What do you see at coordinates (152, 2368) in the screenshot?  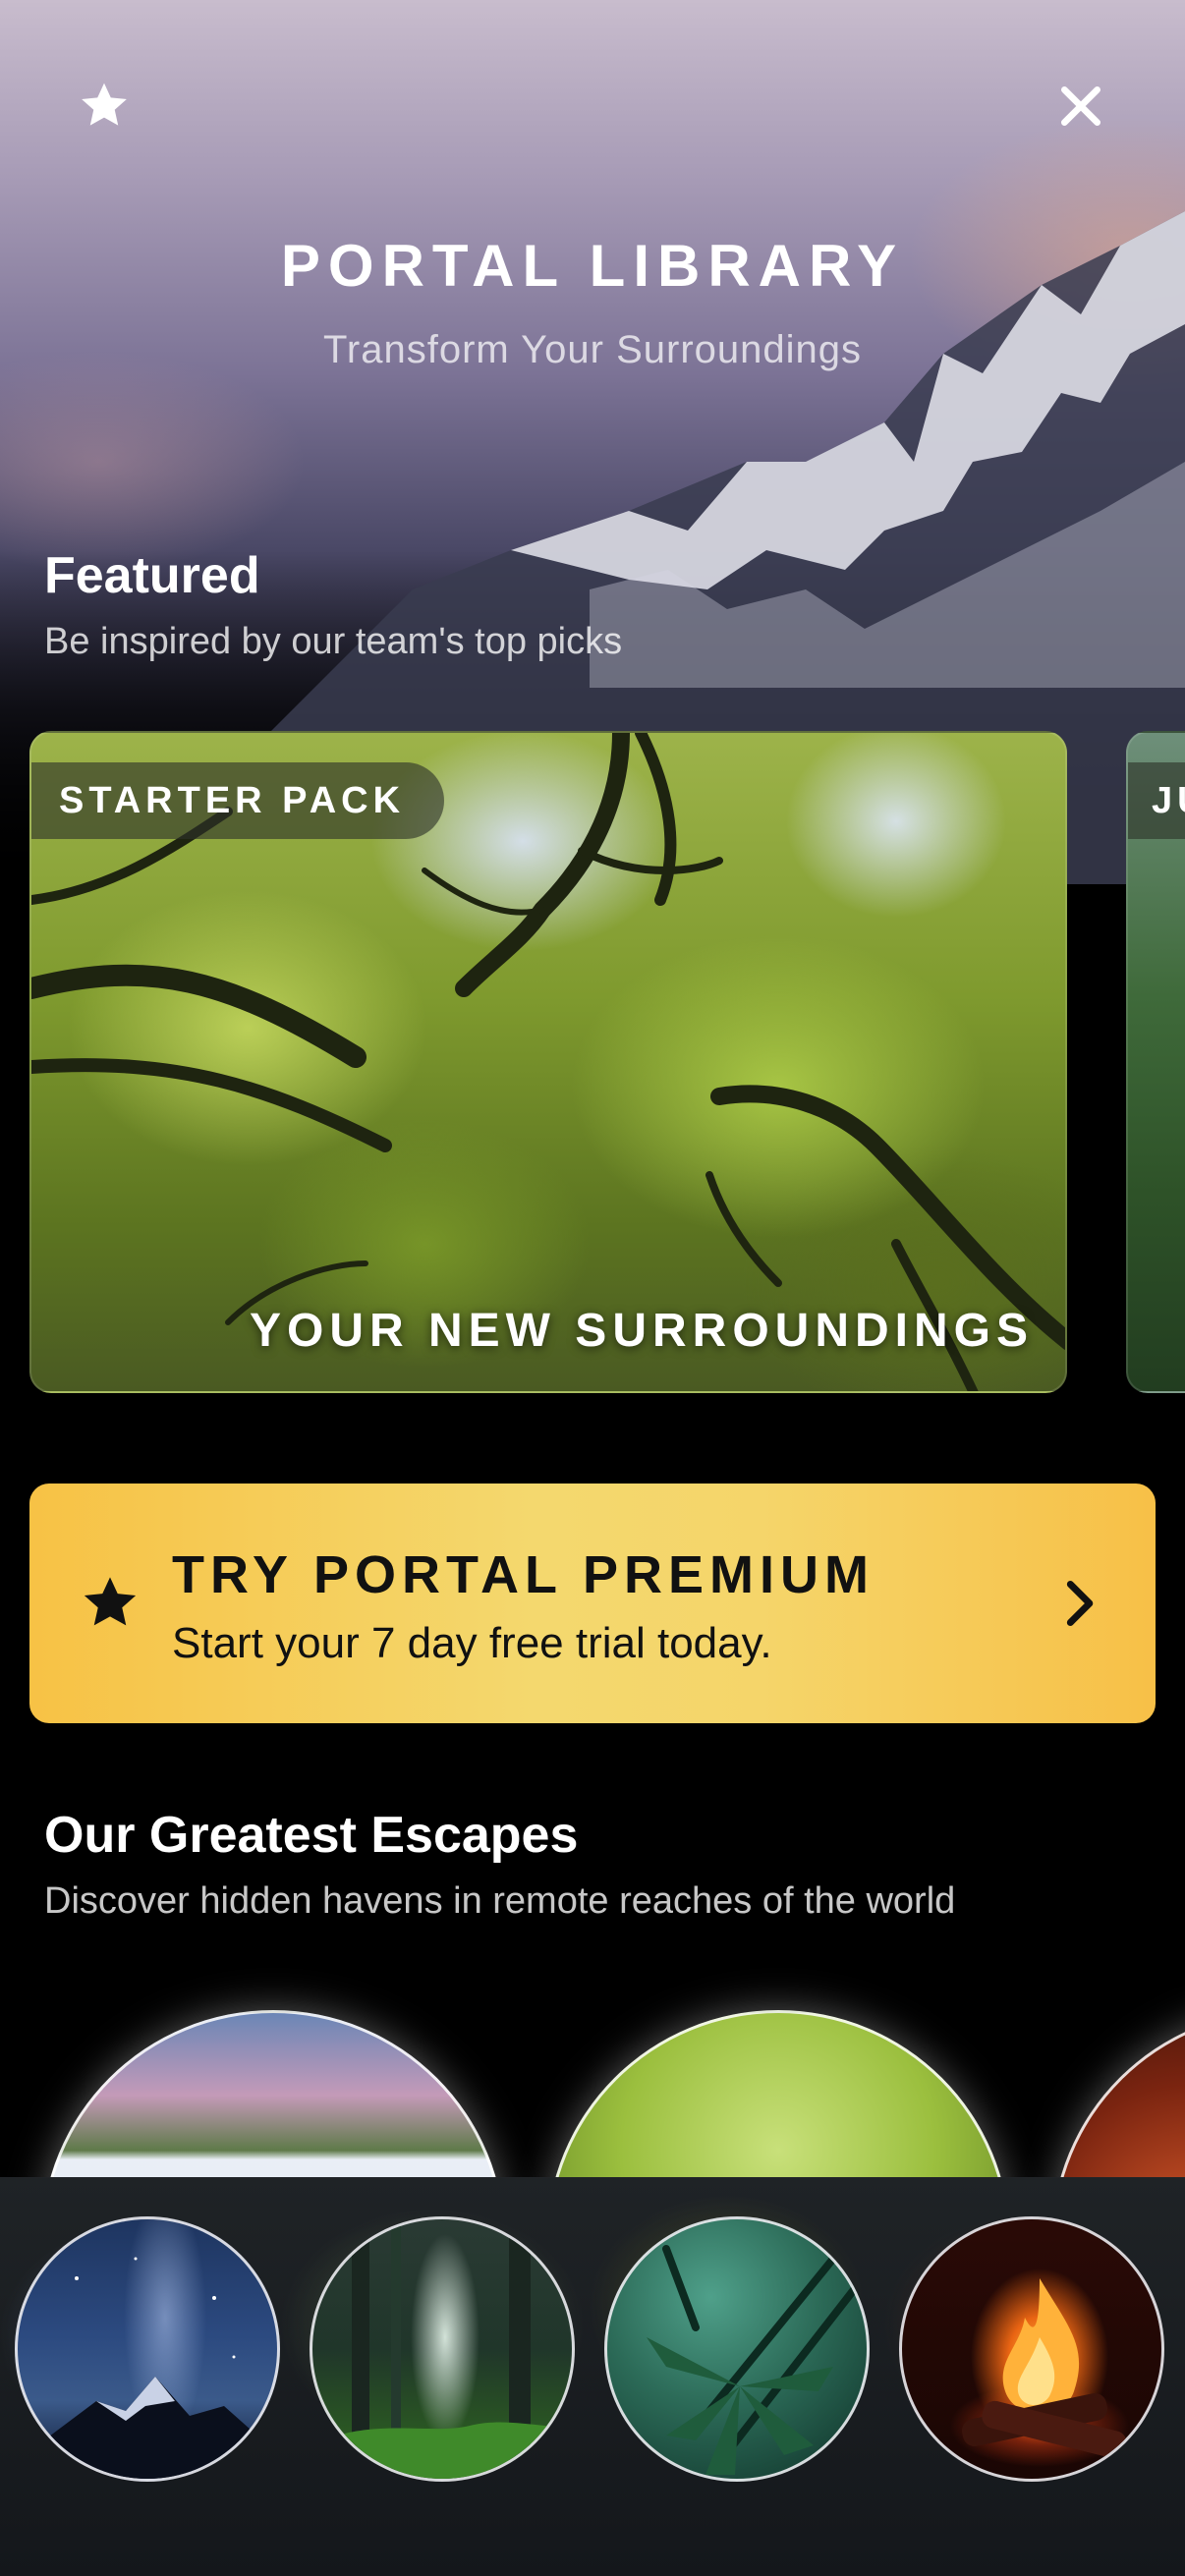 I see `mountain-icon` at bounding box center [152, 2368].